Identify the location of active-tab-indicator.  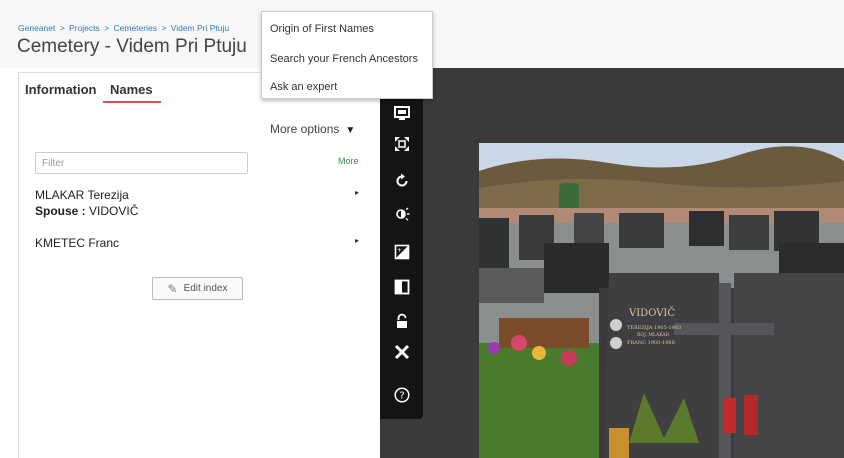
(132, 102).